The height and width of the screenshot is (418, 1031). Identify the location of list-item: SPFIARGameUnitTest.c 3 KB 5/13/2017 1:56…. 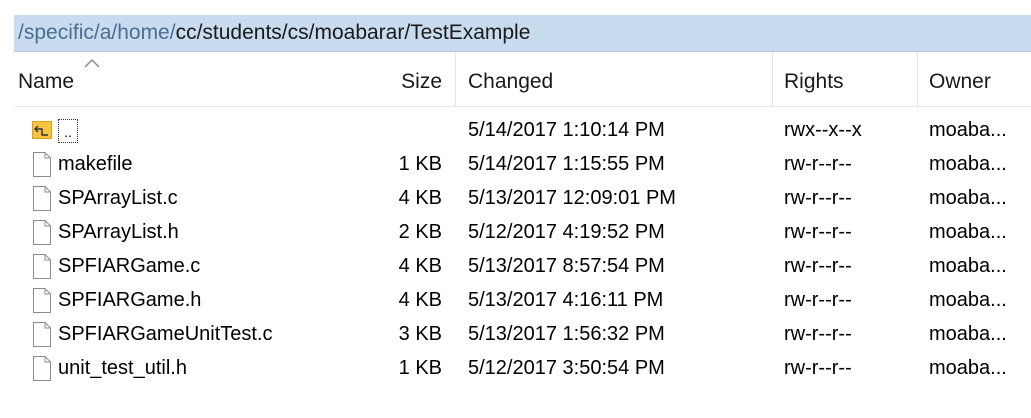
(522, 334).